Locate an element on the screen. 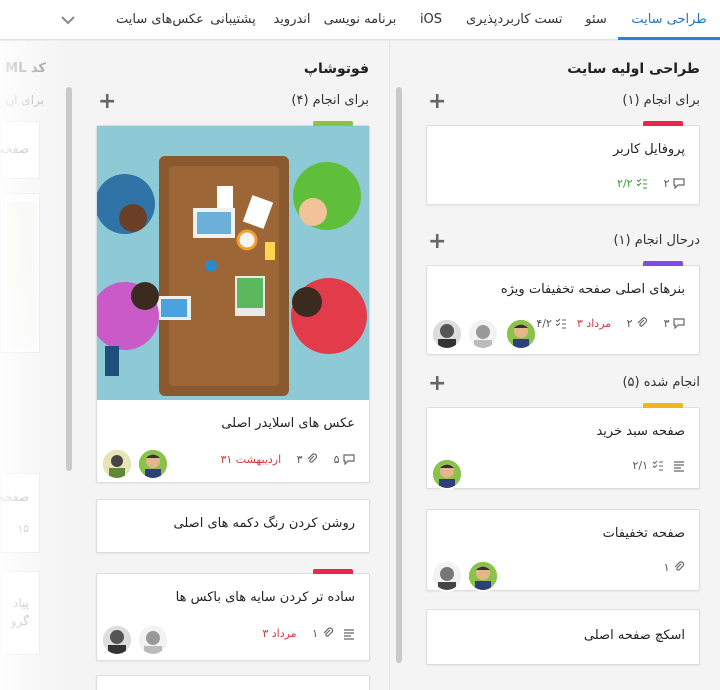 This screenshot has height=690, width=720. tab-programming: برنامه نویسی is located at coordinates (360, 20).